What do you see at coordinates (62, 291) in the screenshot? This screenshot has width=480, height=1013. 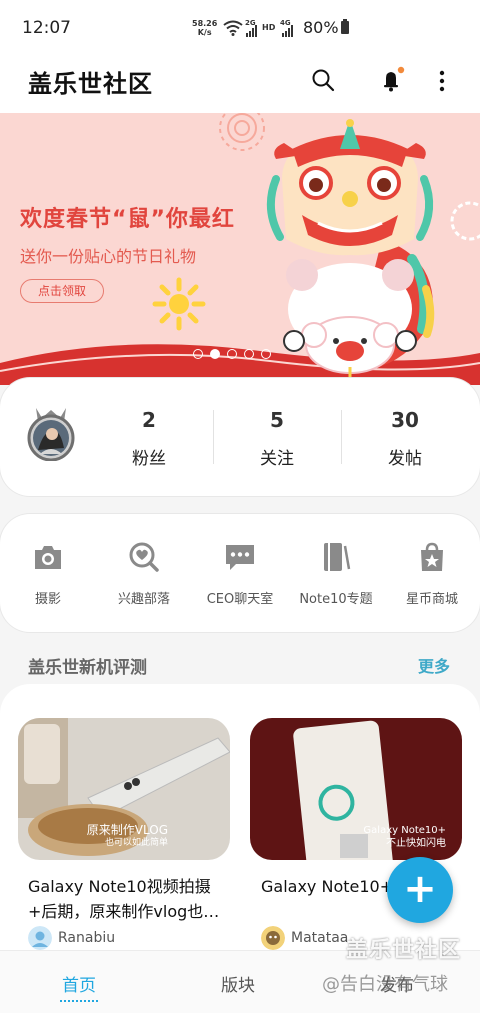 I see `banner-cta-button: 点击领取` at bounding box center [62, 291].